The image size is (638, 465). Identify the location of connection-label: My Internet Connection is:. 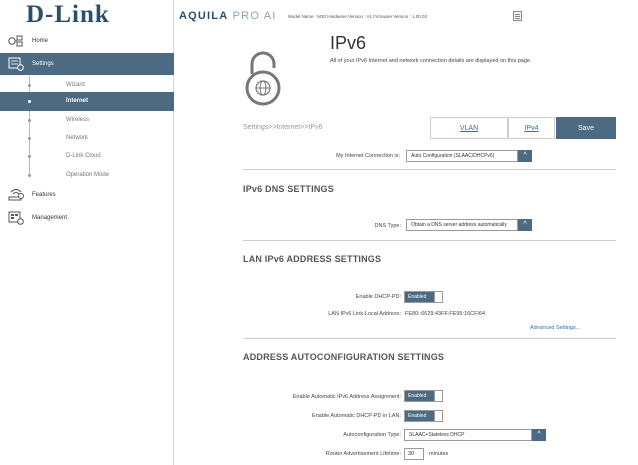
(368, 156).